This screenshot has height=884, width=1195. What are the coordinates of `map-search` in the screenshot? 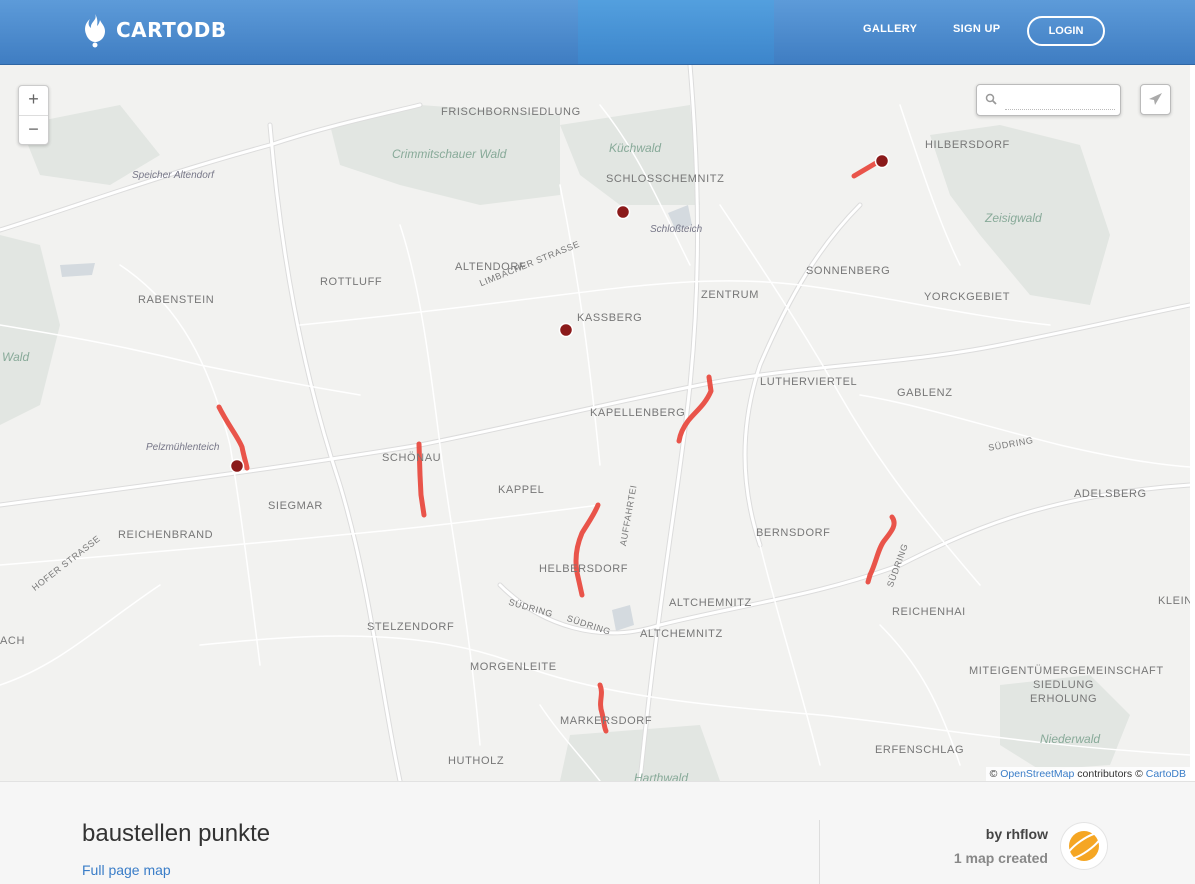 It's located at (1048, 100).